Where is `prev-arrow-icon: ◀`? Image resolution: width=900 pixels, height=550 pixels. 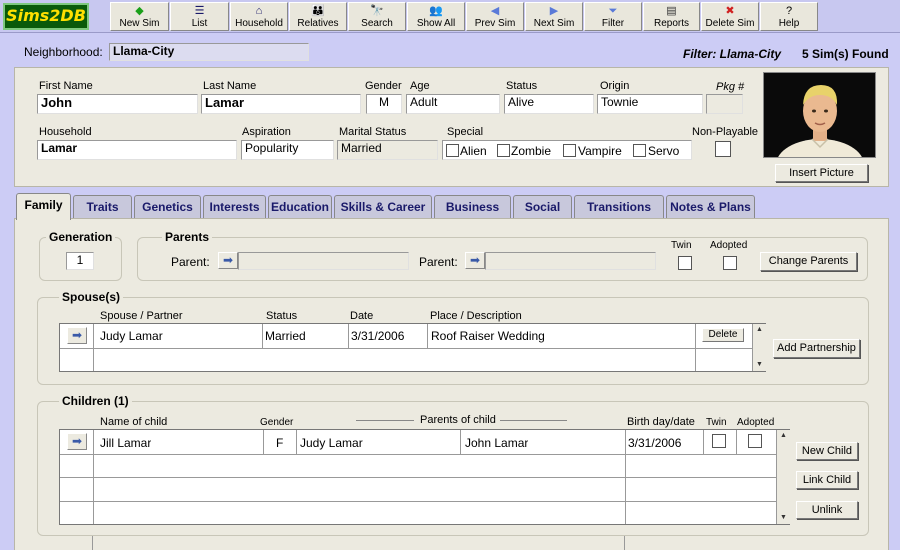
prev-arrow-icon: ◀ is located at coordinates (495, 11).